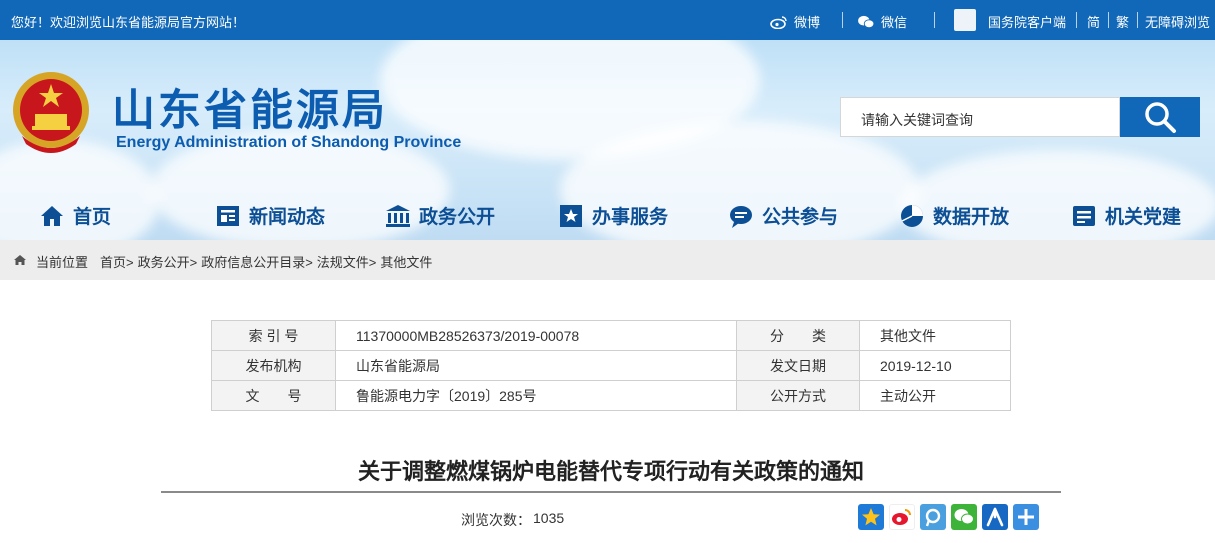 Image resolution: width=1215 pixels, height=543 pixels. Describe the element at coordinates (273, 395) in the screenshot. I see `info-key: 文 号` at that location.